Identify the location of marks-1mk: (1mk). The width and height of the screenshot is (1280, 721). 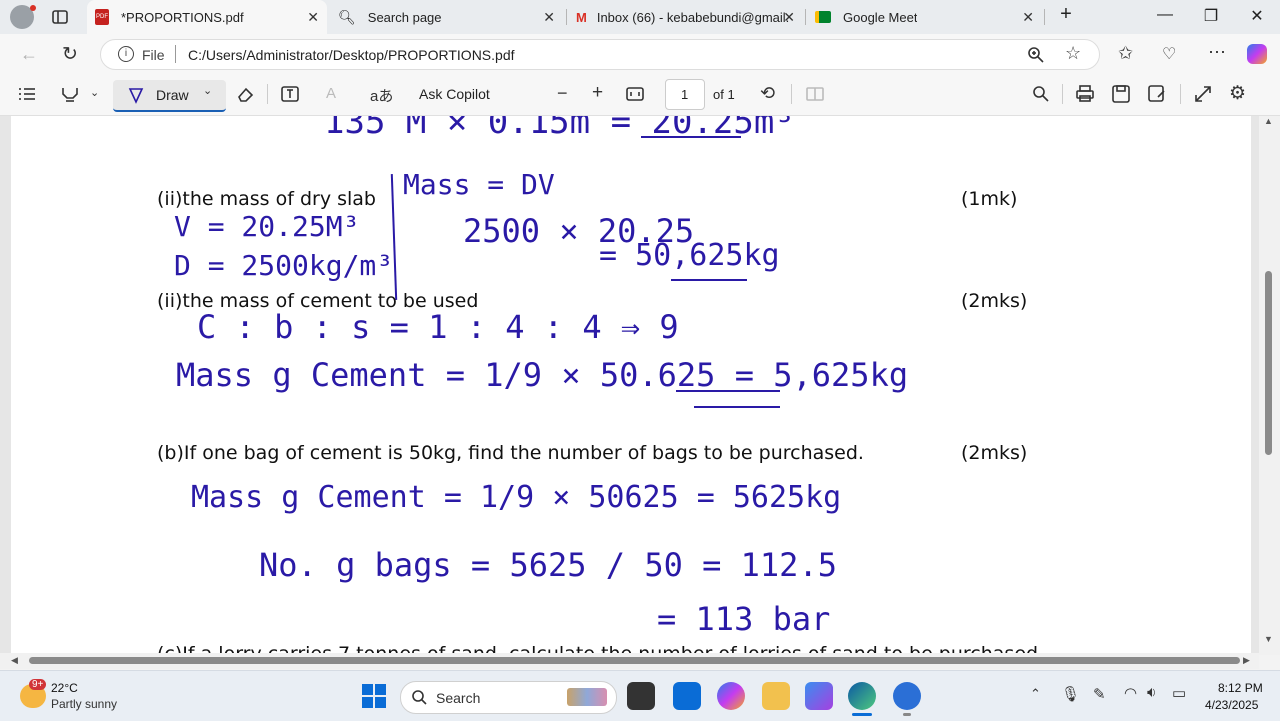
(989, 199).